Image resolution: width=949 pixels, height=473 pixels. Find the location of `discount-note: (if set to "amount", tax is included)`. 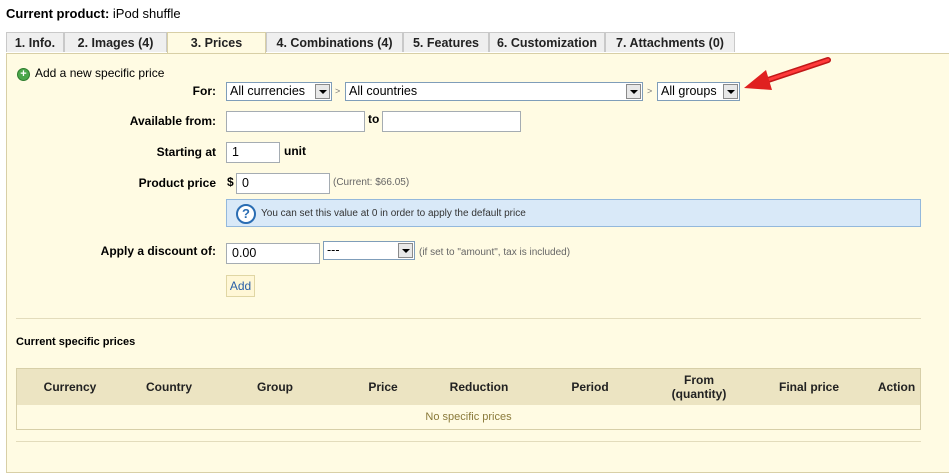

discount-note: (if set to "amount", tax is included) is located at coordinates (495, 252).